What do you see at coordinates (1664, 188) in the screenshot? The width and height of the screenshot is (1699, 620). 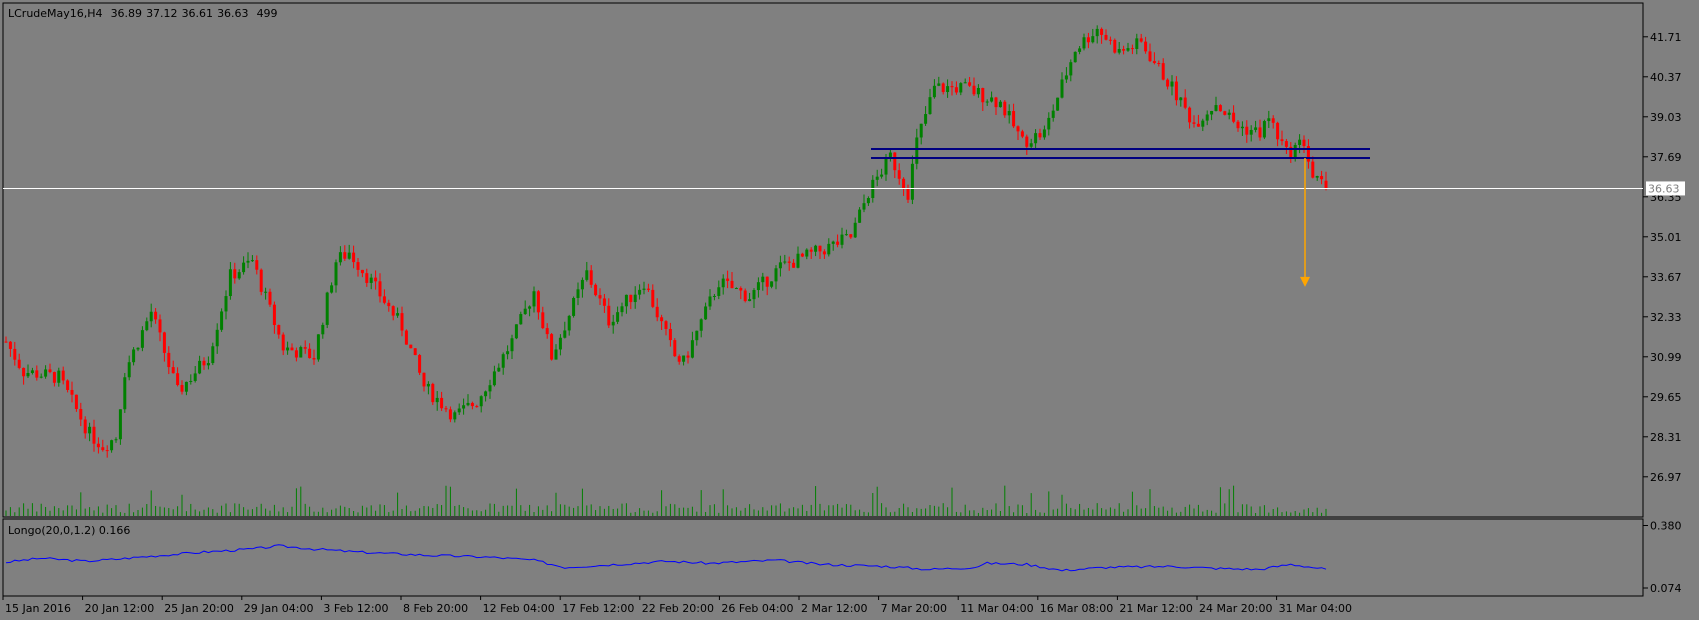 I see `current-price-label: 36.63` at bounding box center [1664, 188].